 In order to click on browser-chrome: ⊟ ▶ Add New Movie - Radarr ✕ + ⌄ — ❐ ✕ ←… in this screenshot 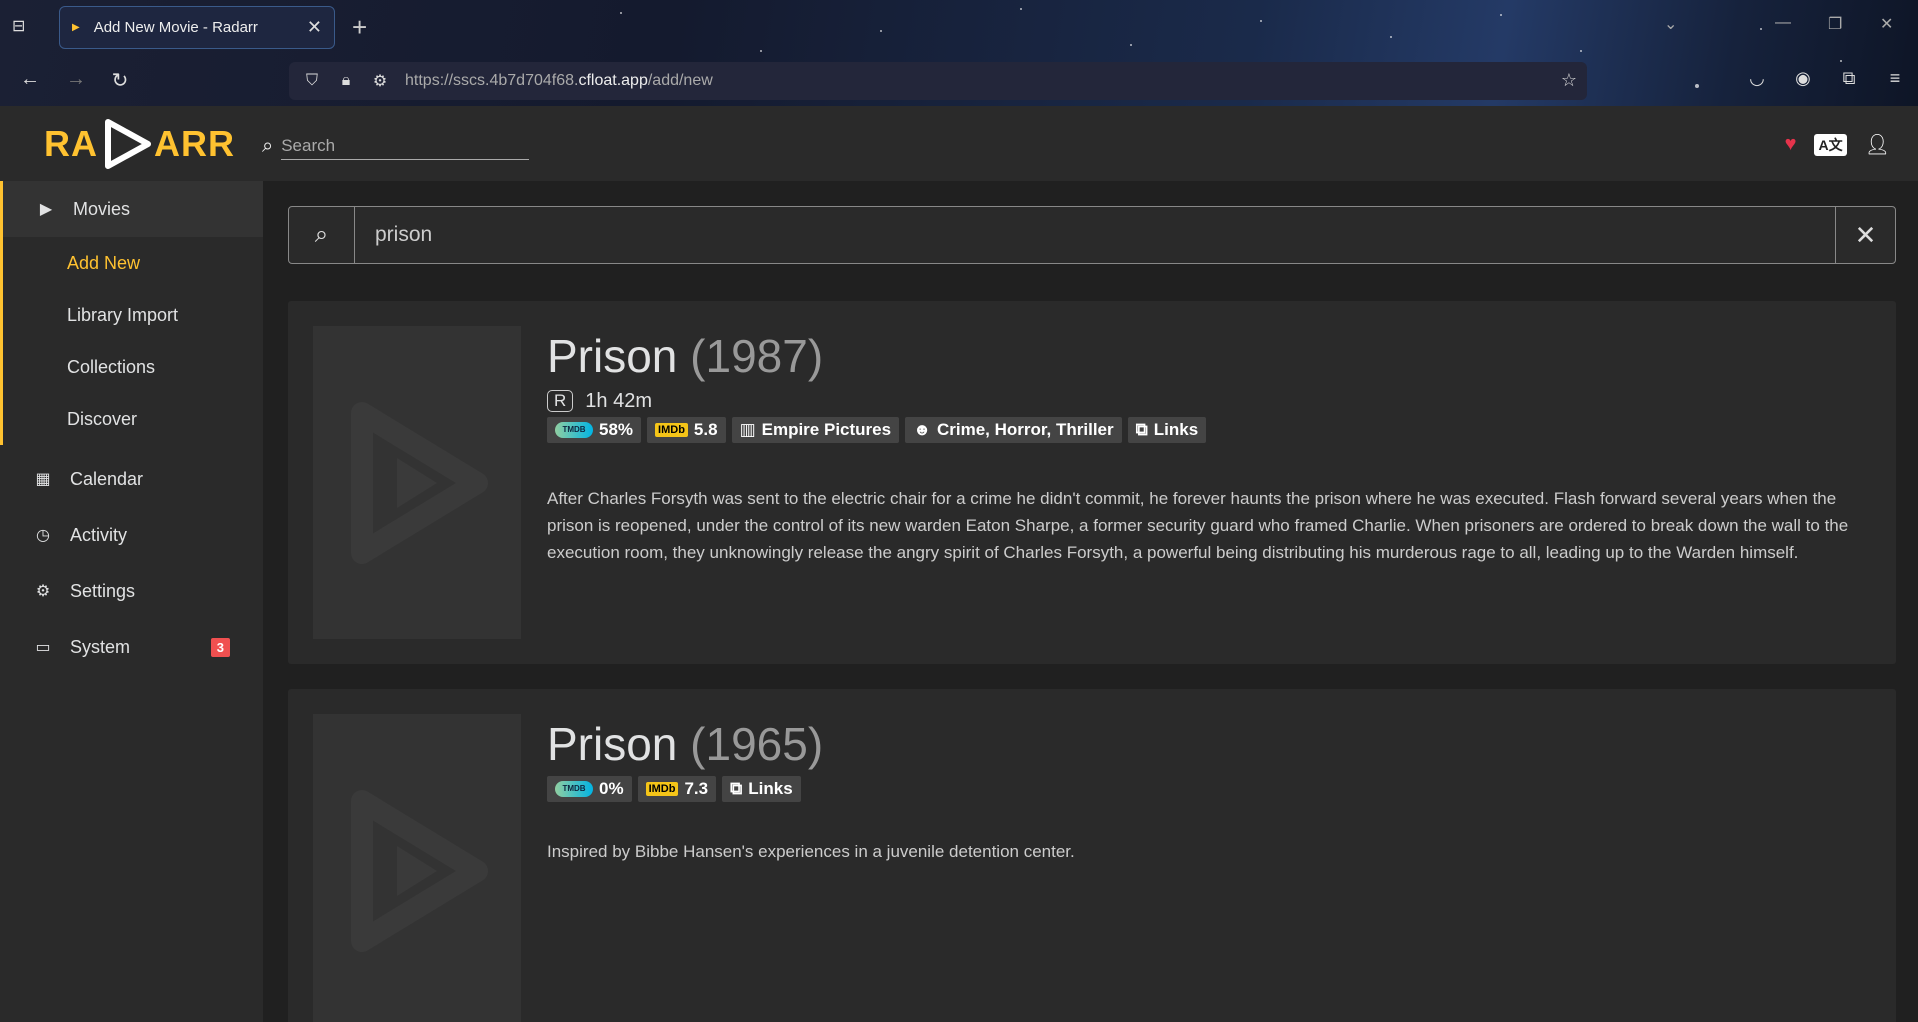, I will do `click(959, 53)`.